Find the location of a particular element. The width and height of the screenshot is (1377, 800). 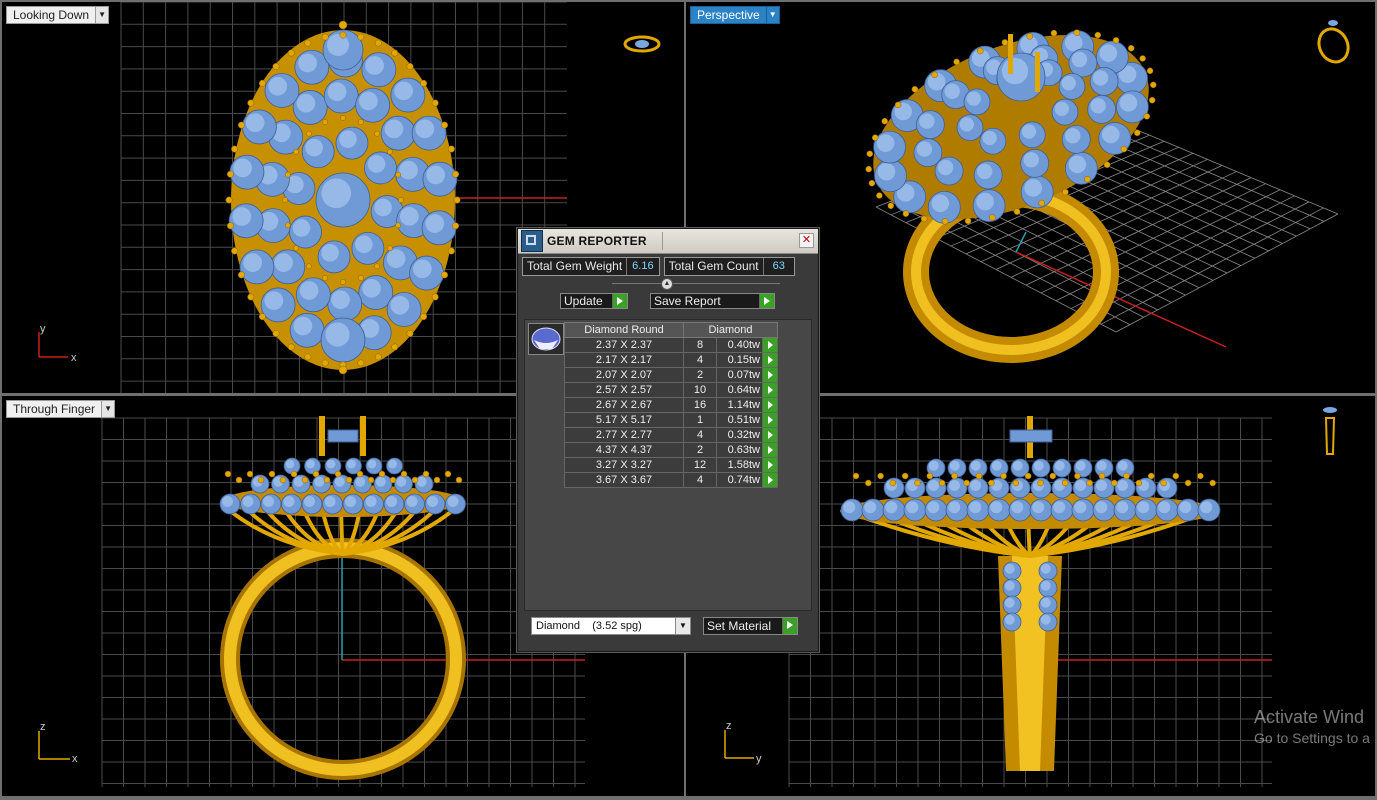

viewport-view-selector: Looking Down ▼ is located at coordinates (58, 15).